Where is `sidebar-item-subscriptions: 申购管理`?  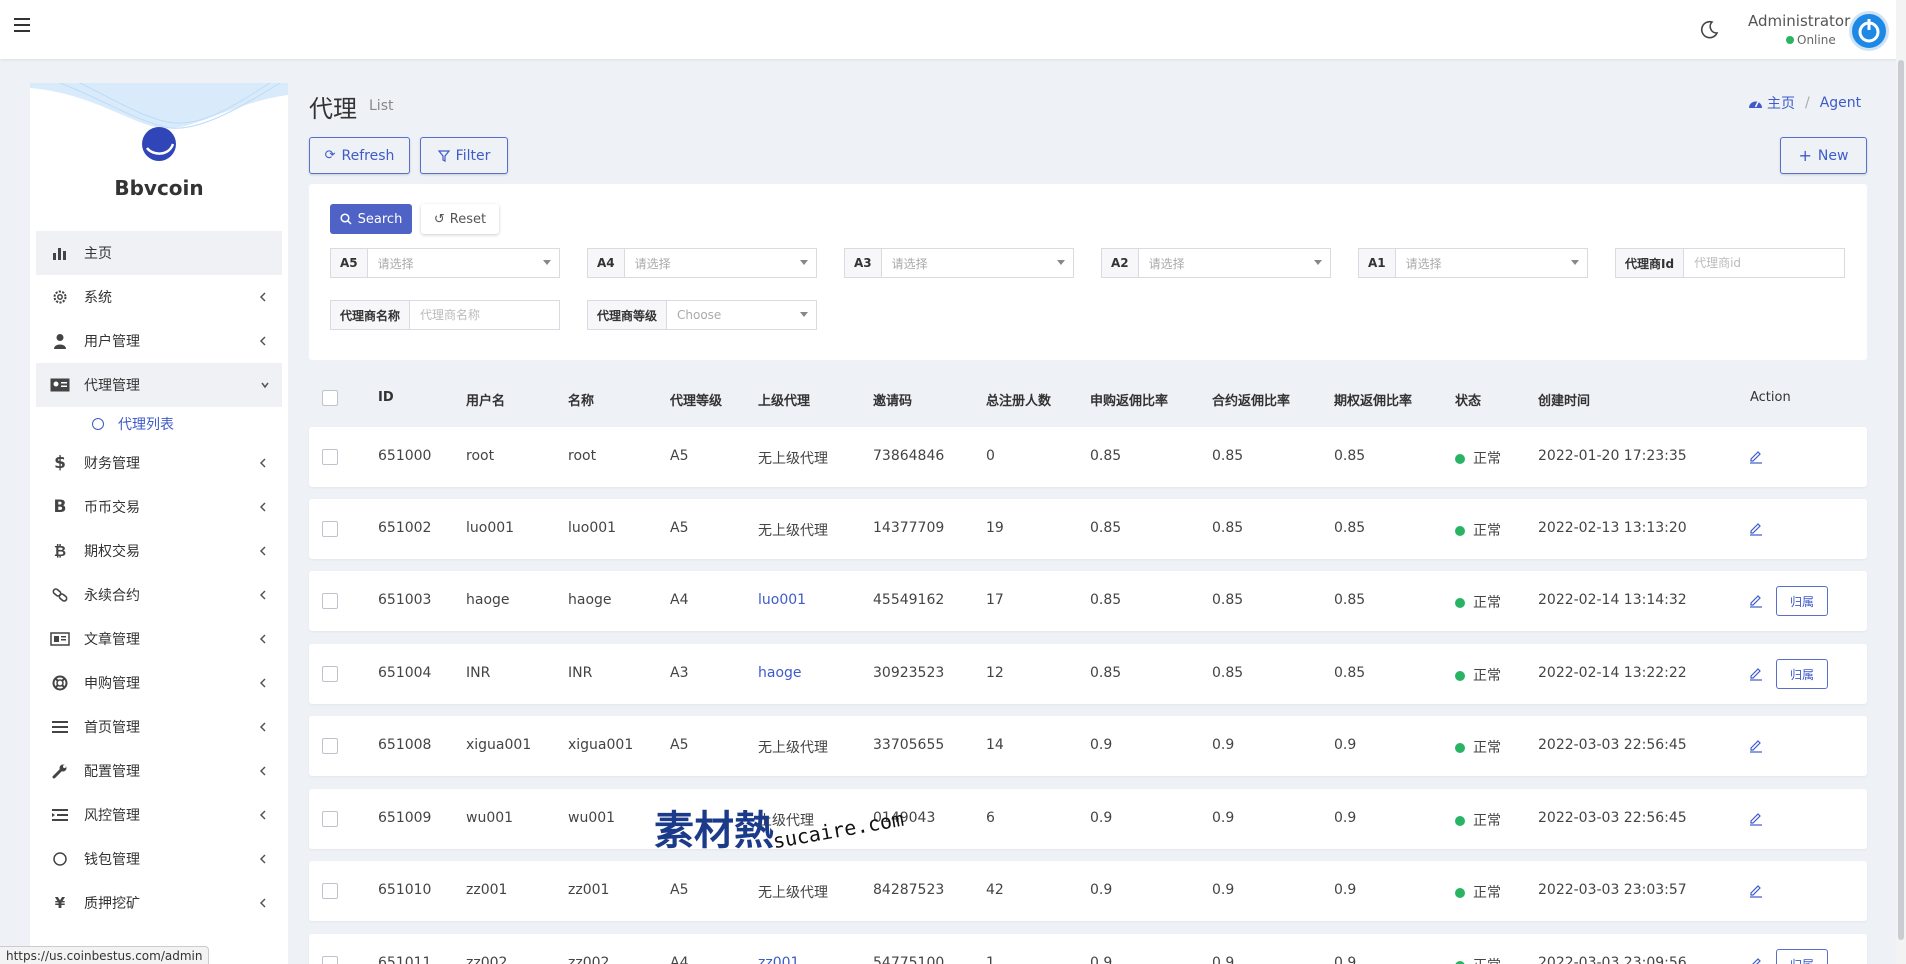 sidebar-item-subscriptions: 申购管理 is located at coordinates (159, 683).